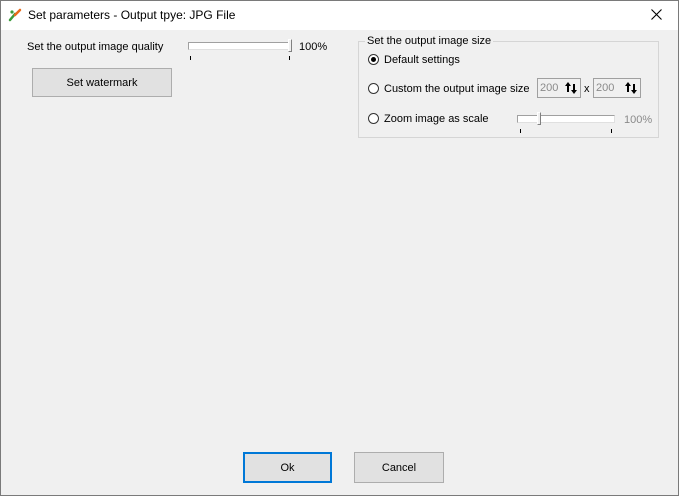 The image size is (679, 496). What do you see at coordinates (605, 88) in the screenshot?
I see `height-spinbox-value: 200` at bounding box center [605, 88].